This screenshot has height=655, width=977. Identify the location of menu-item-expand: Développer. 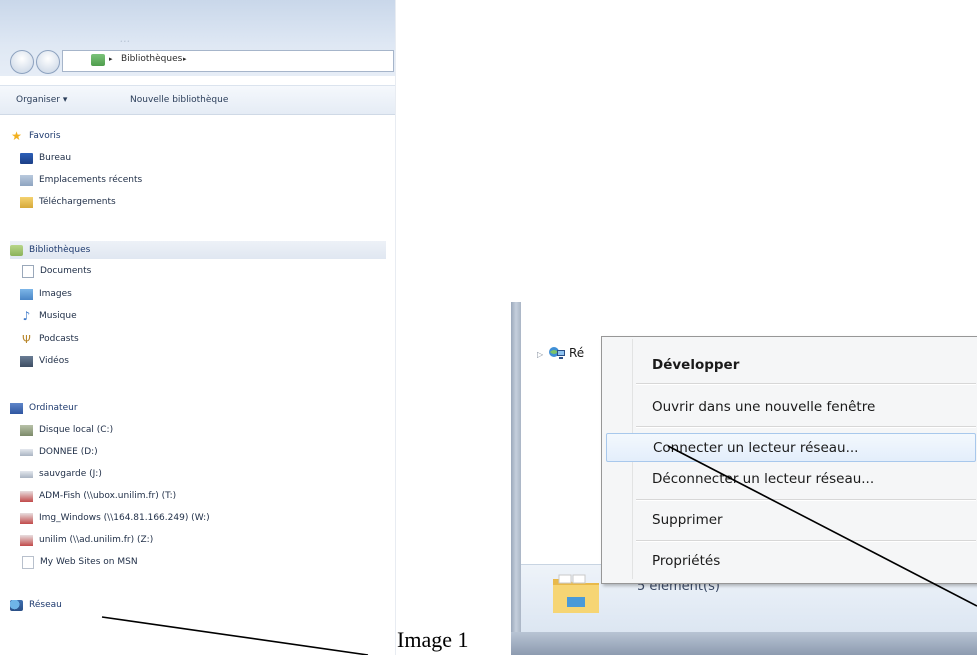
(796, 365).